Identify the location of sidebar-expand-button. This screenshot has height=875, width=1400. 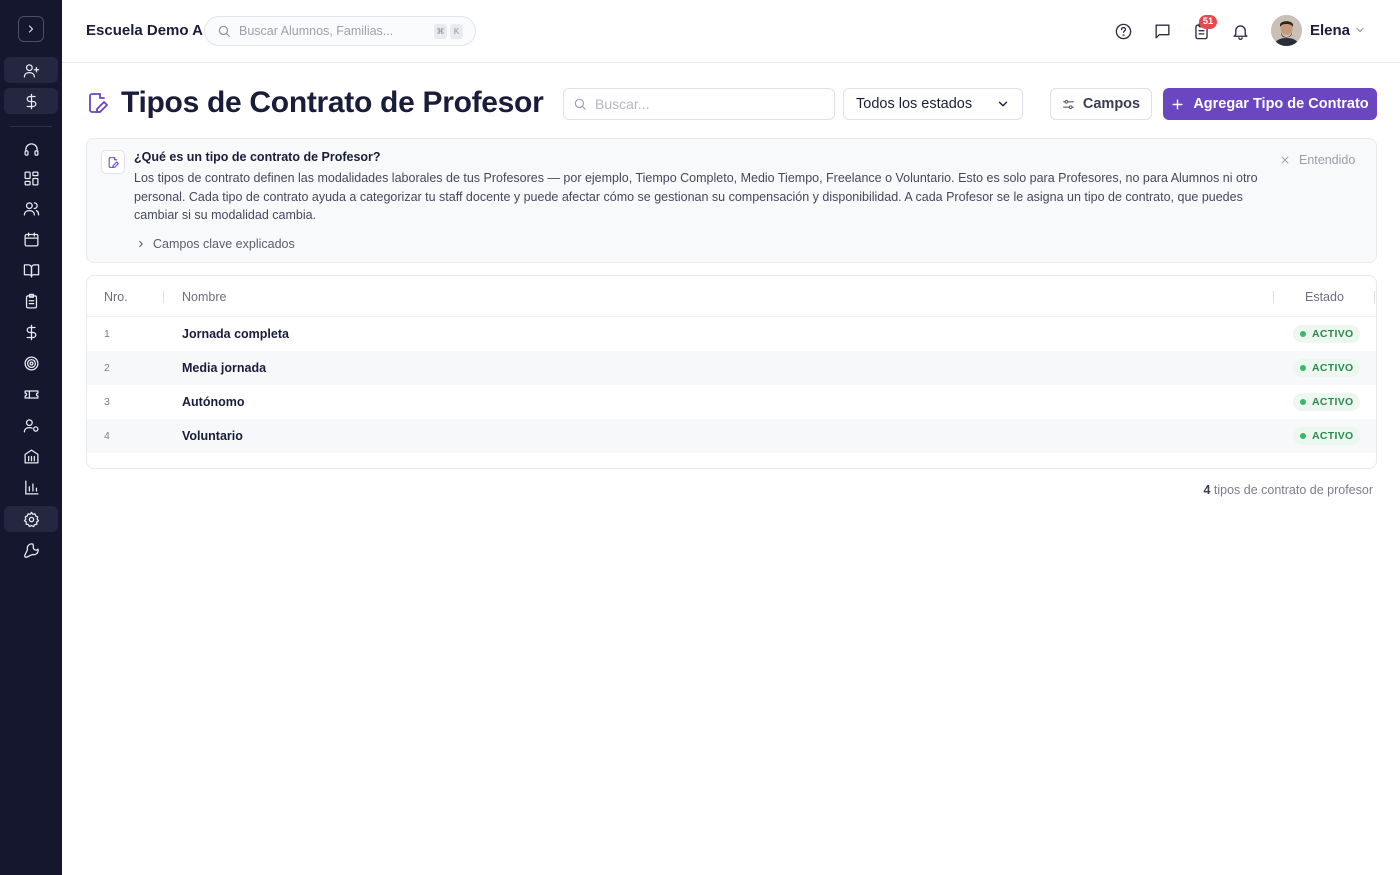
(31, 29).